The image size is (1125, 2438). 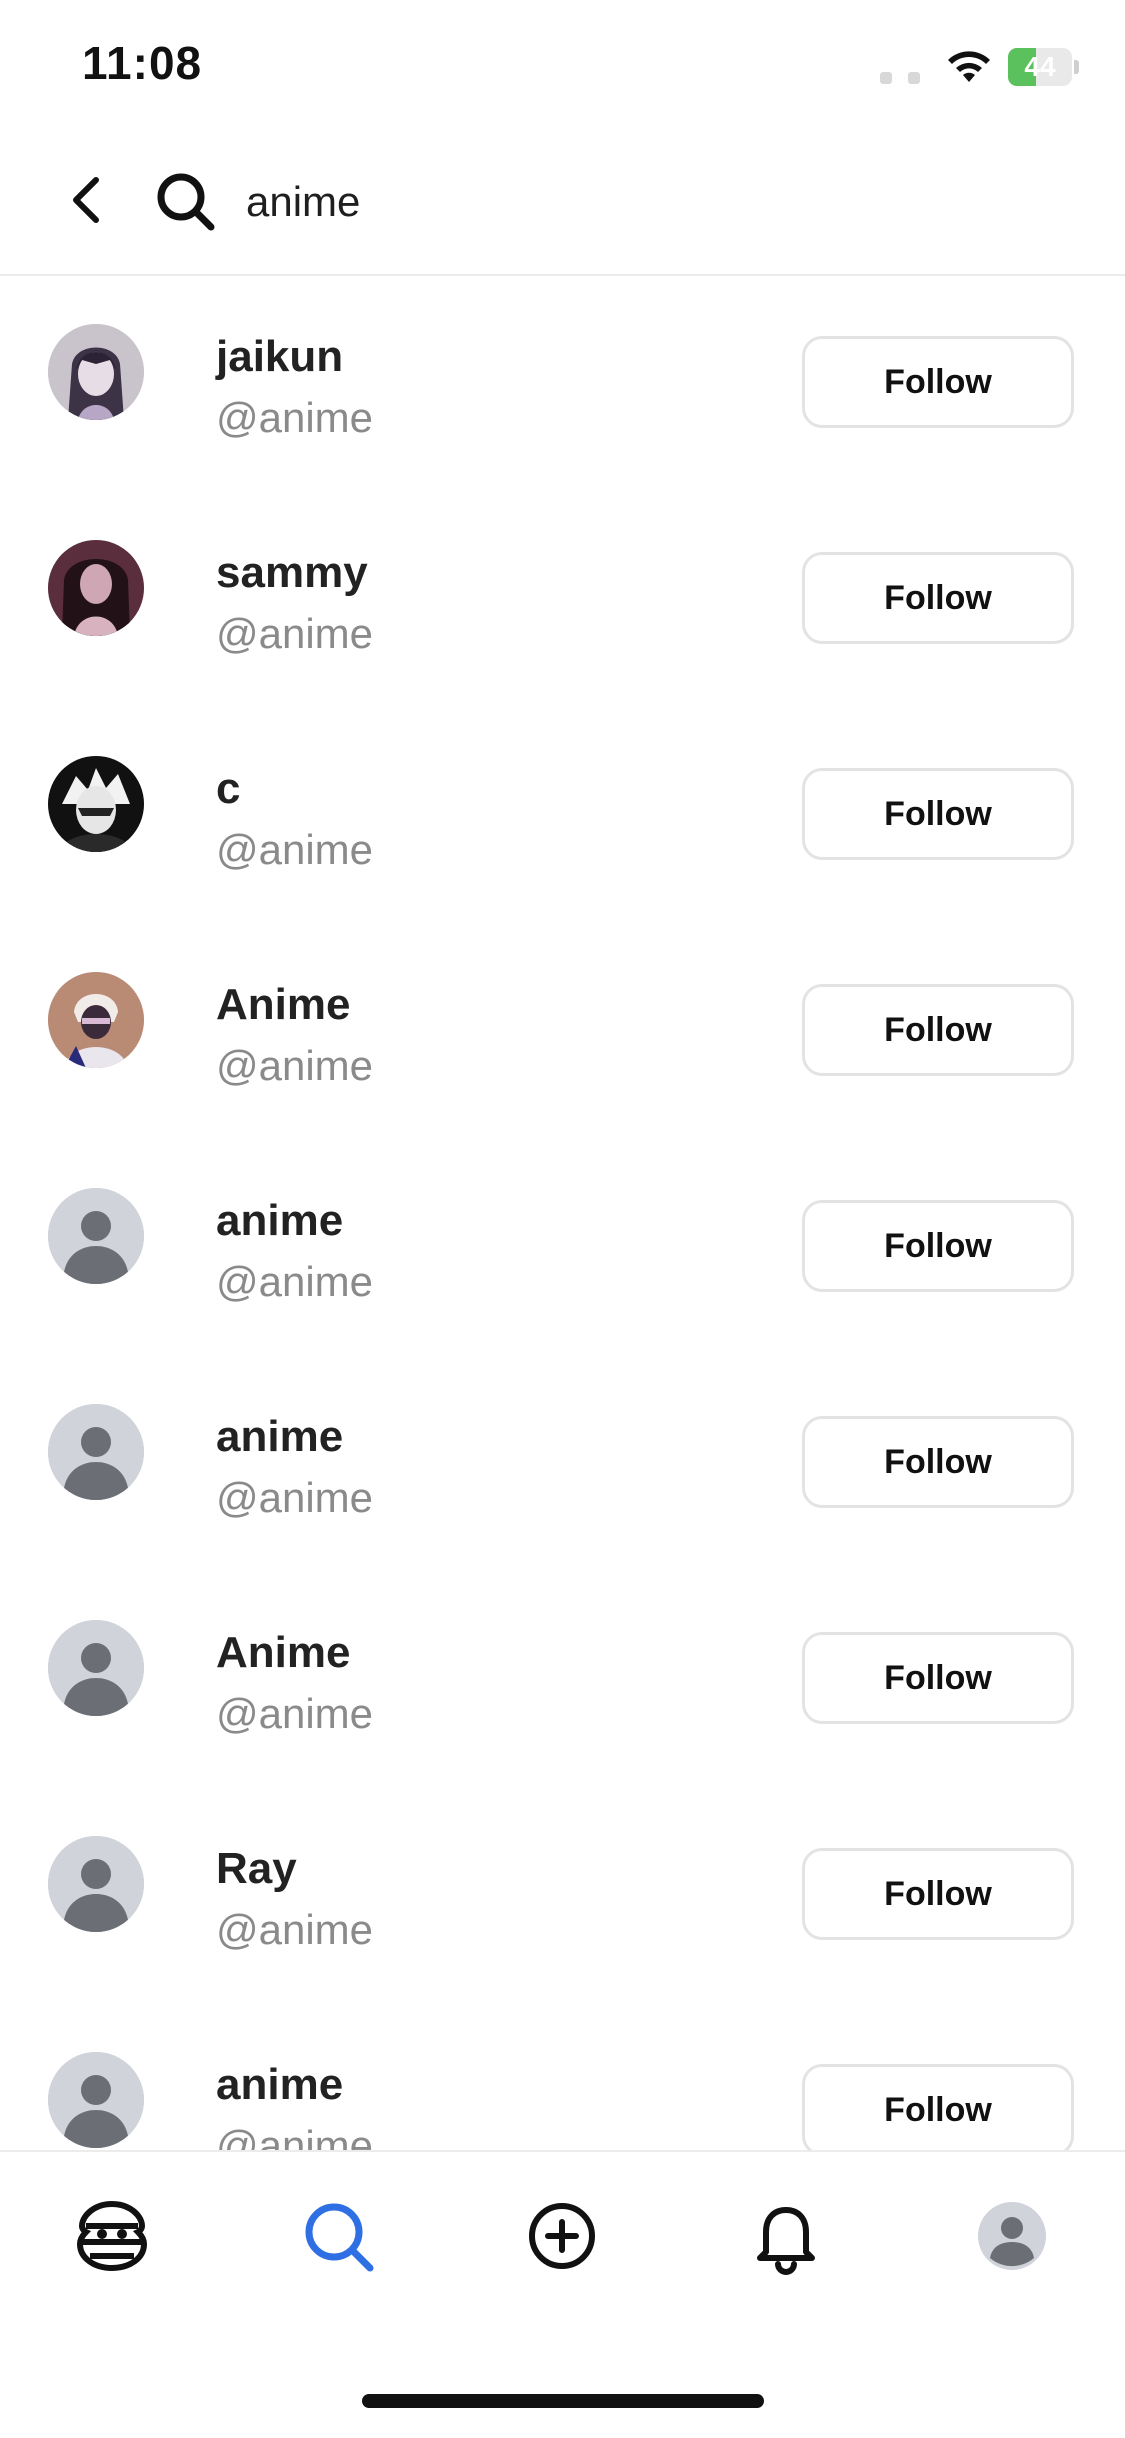 I want to click on user-row: sammy @anime Follow, so click(x=562, y=600).